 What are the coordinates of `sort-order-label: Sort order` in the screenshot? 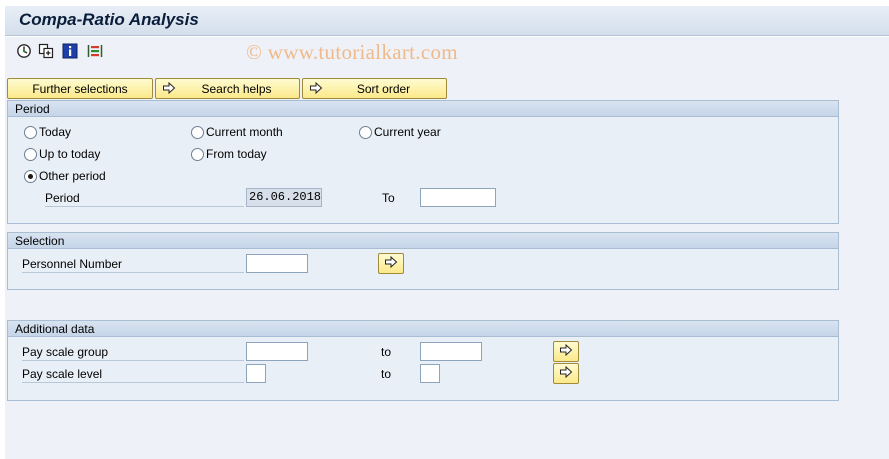 It's located at (383, 88).